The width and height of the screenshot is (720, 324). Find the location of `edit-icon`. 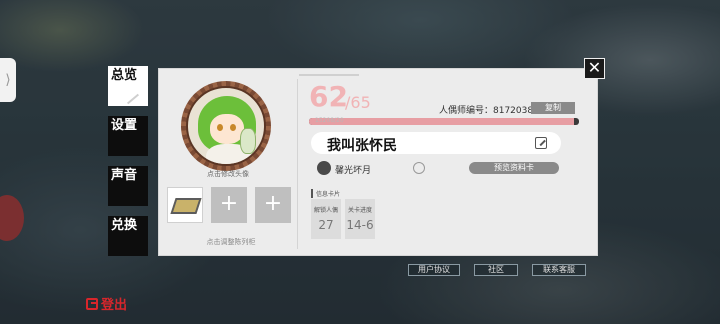

edit-icon is located at coordinates (541, 143).